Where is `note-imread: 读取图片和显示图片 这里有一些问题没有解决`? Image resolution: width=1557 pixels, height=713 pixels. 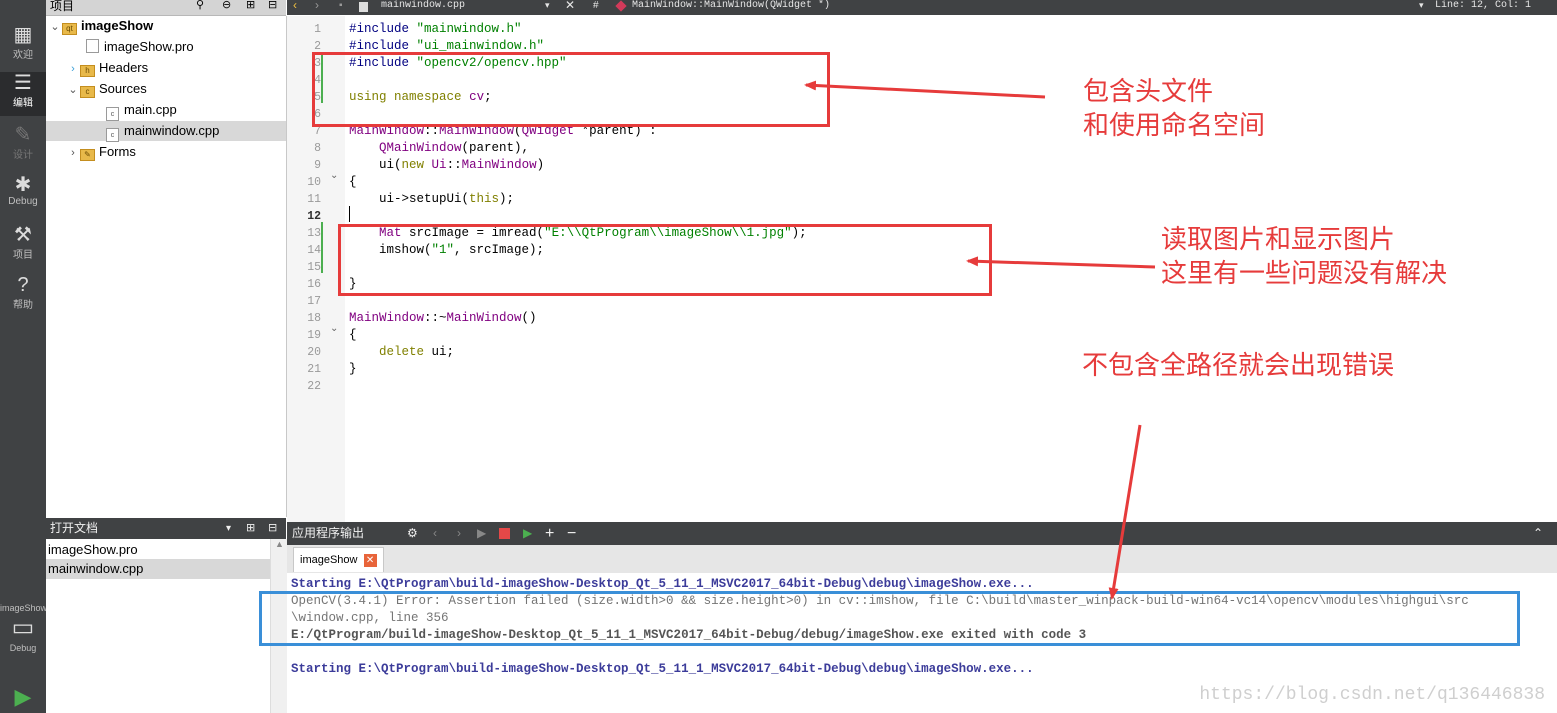 note-imread: 读取图片和显示图片 这里有一些问题没有解决 is located at coordinates (1304, 257).